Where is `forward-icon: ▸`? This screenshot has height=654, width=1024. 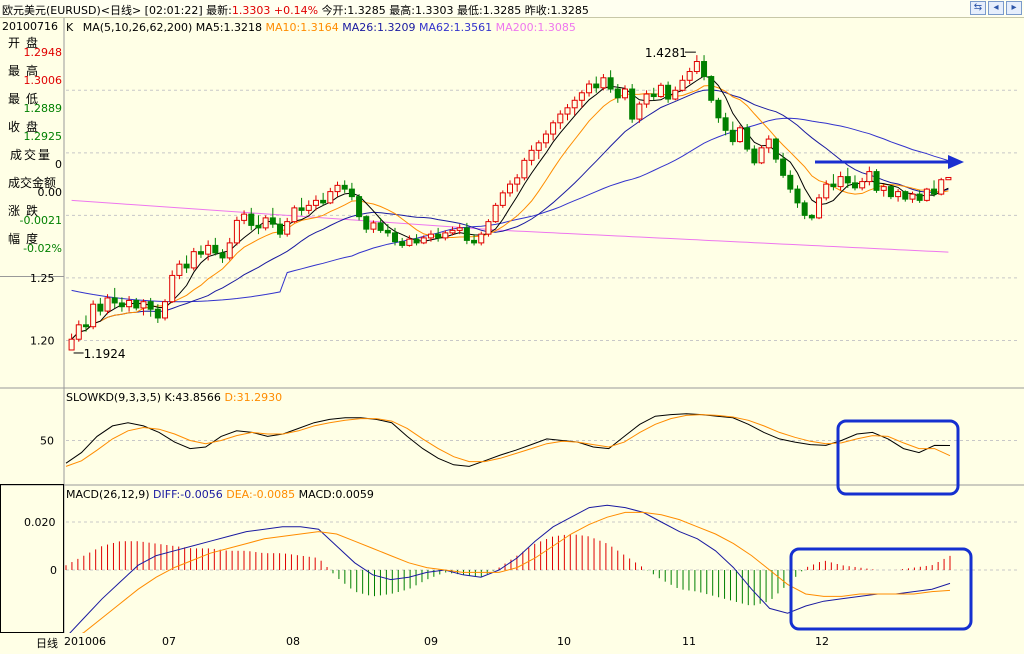
forward-icon: ▸ is located at coordinates (1014, 8).